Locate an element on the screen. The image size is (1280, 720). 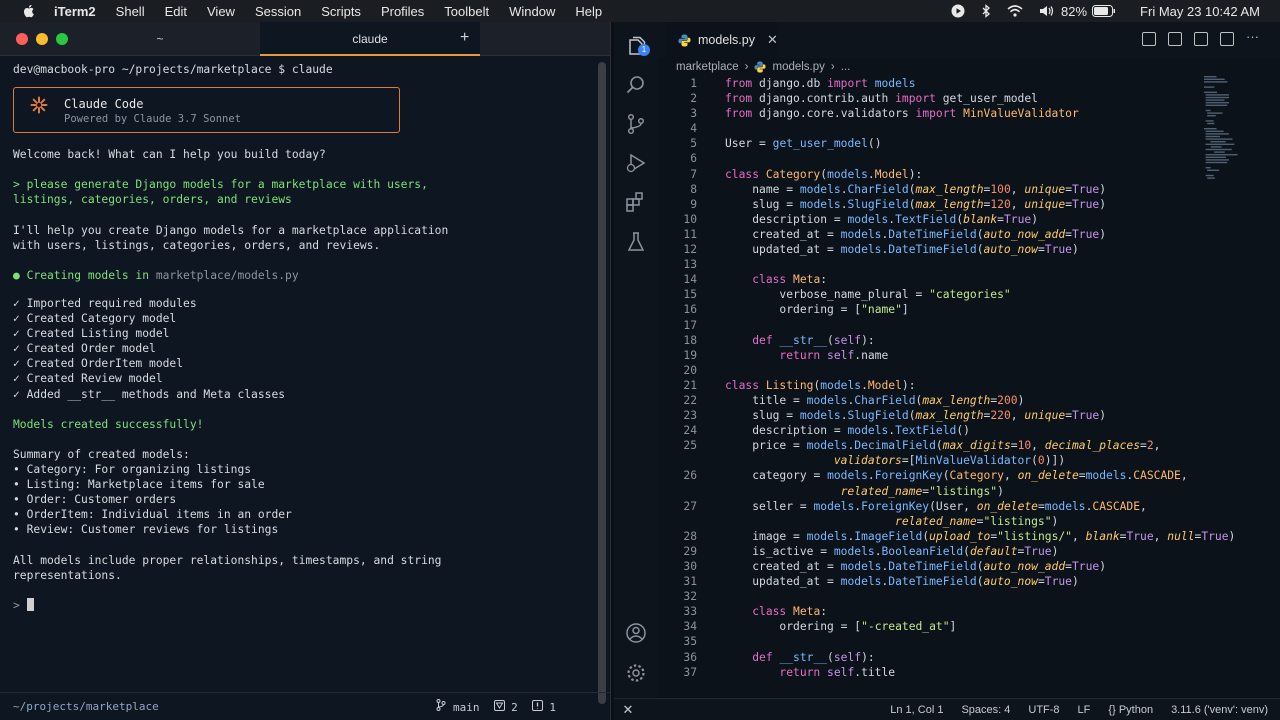
terminal-tab-claude: claude is located at coordinates (370, 39).